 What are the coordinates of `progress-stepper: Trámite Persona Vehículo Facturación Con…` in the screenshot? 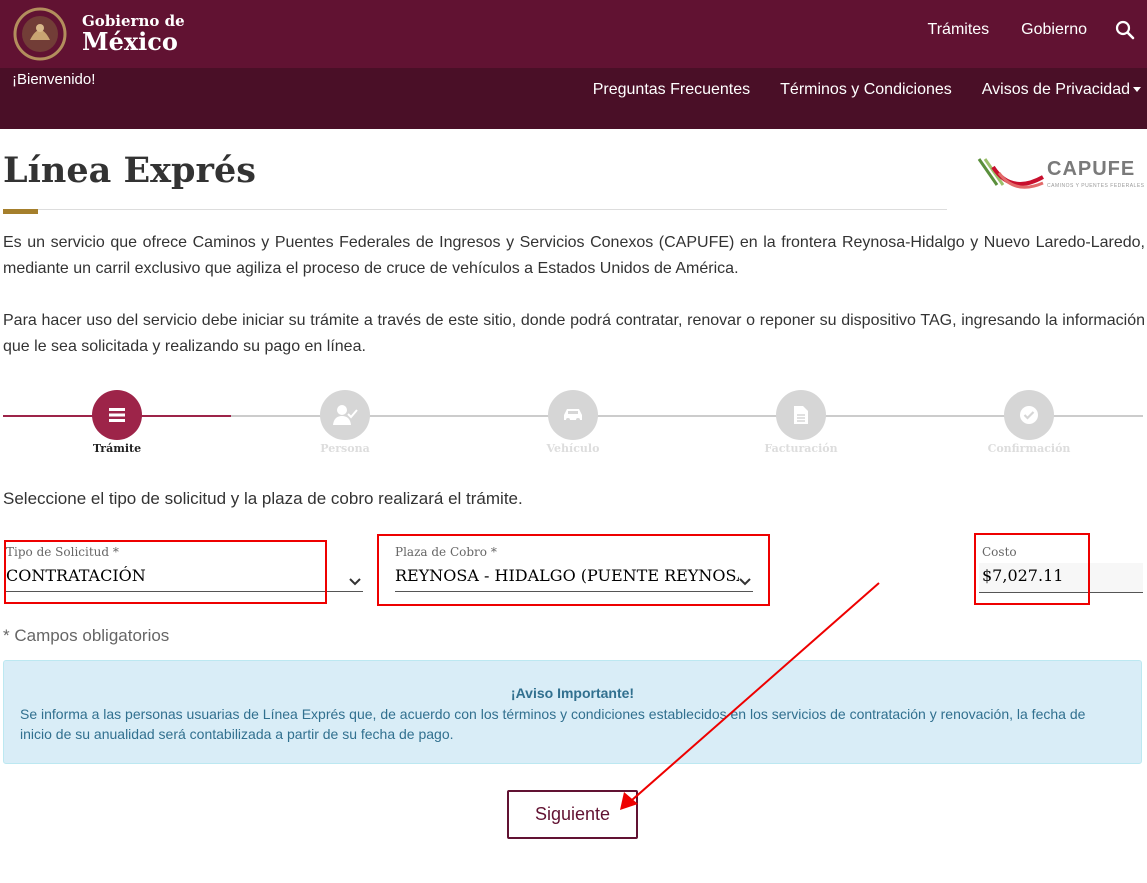 It's located at (573, 425).